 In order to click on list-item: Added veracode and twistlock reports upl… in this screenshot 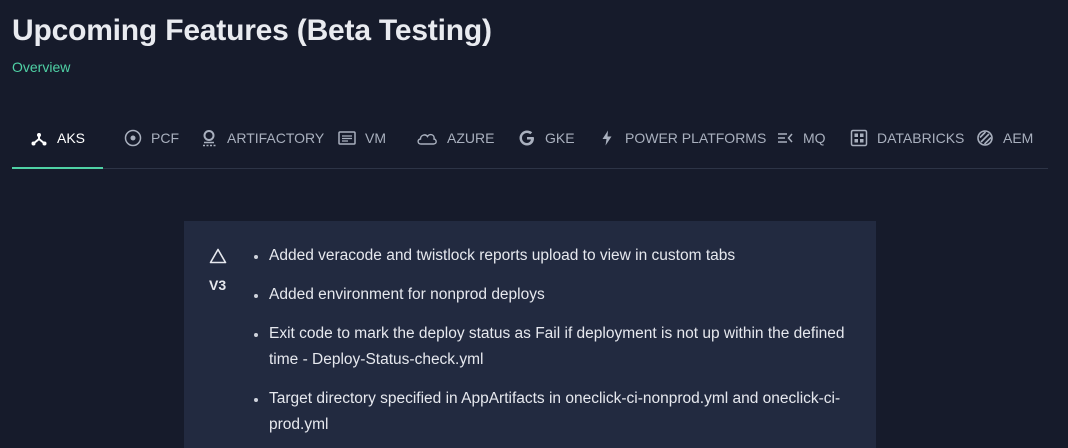, I will do `click(552, 256)`.